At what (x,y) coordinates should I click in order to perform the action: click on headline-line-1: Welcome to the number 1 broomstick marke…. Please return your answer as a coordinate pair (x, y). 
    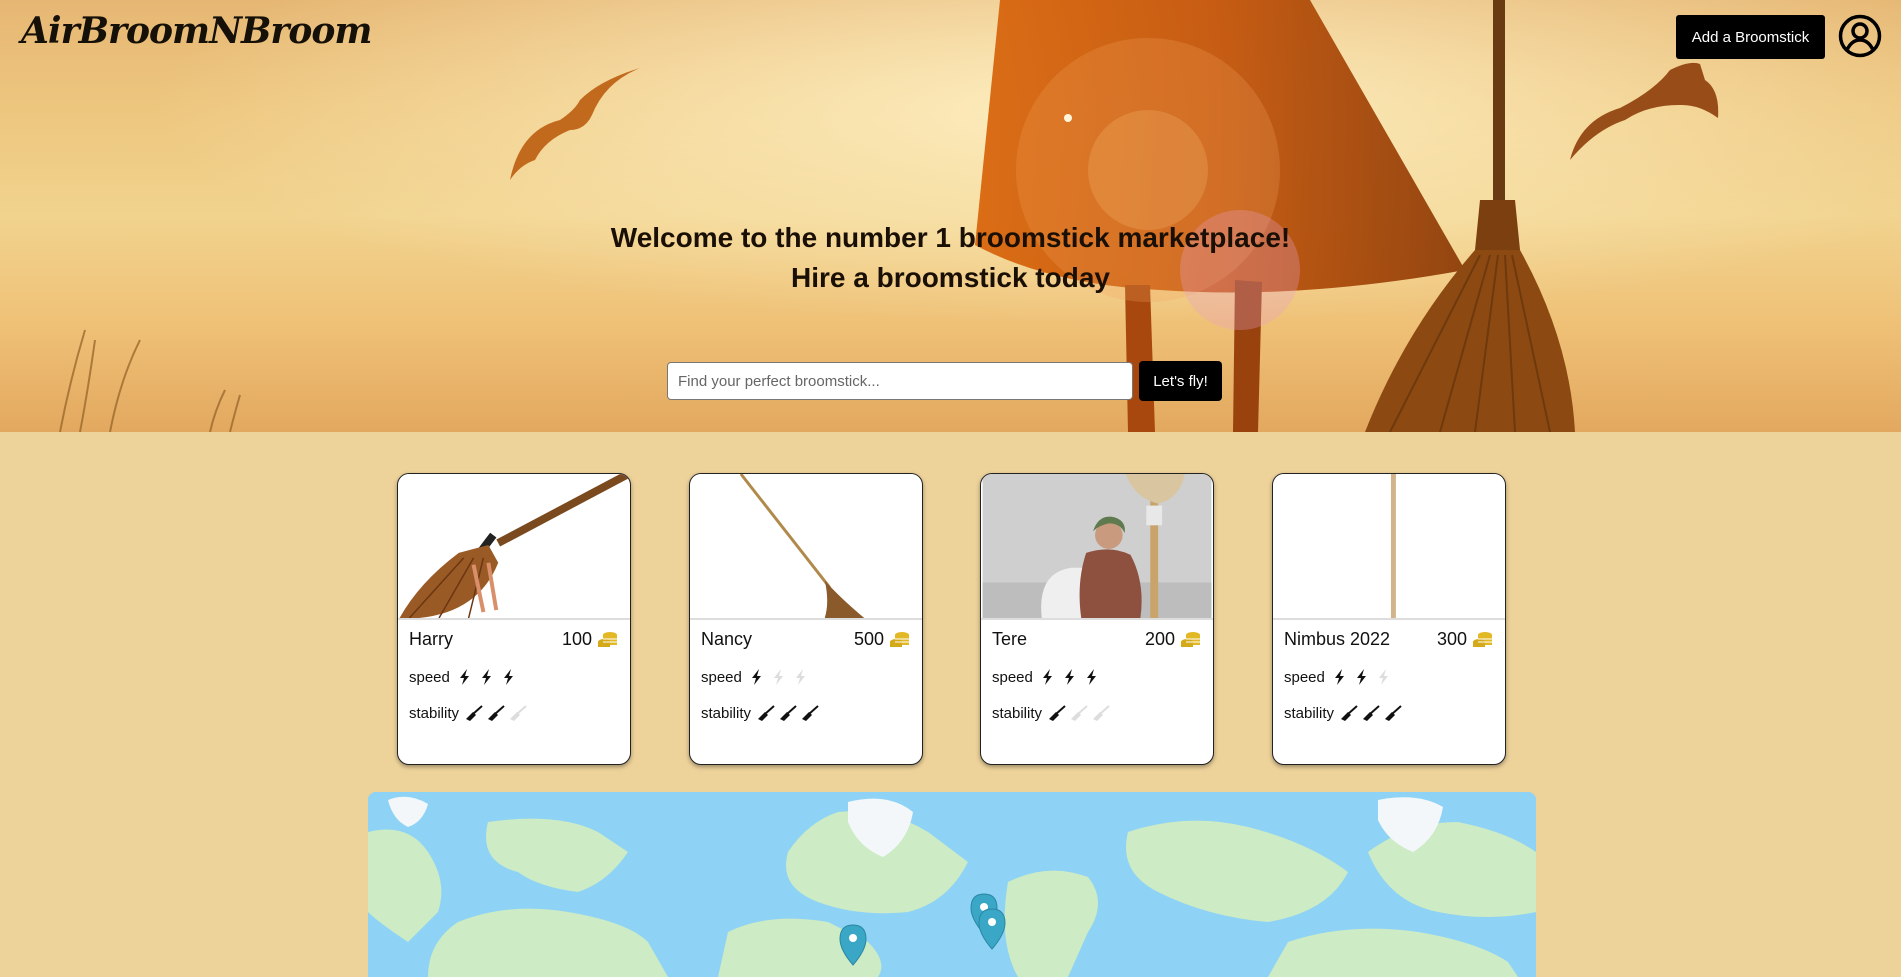
    Looking at the image, I should click on (950, 237).